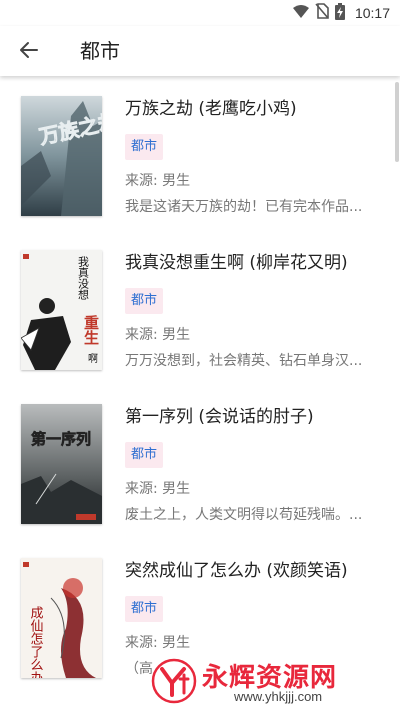  What do you see at coordinates (36, 642) in the screenshot?
I see `cover-title-text: 成仙怎了么办` at bounding box center [36, 642].